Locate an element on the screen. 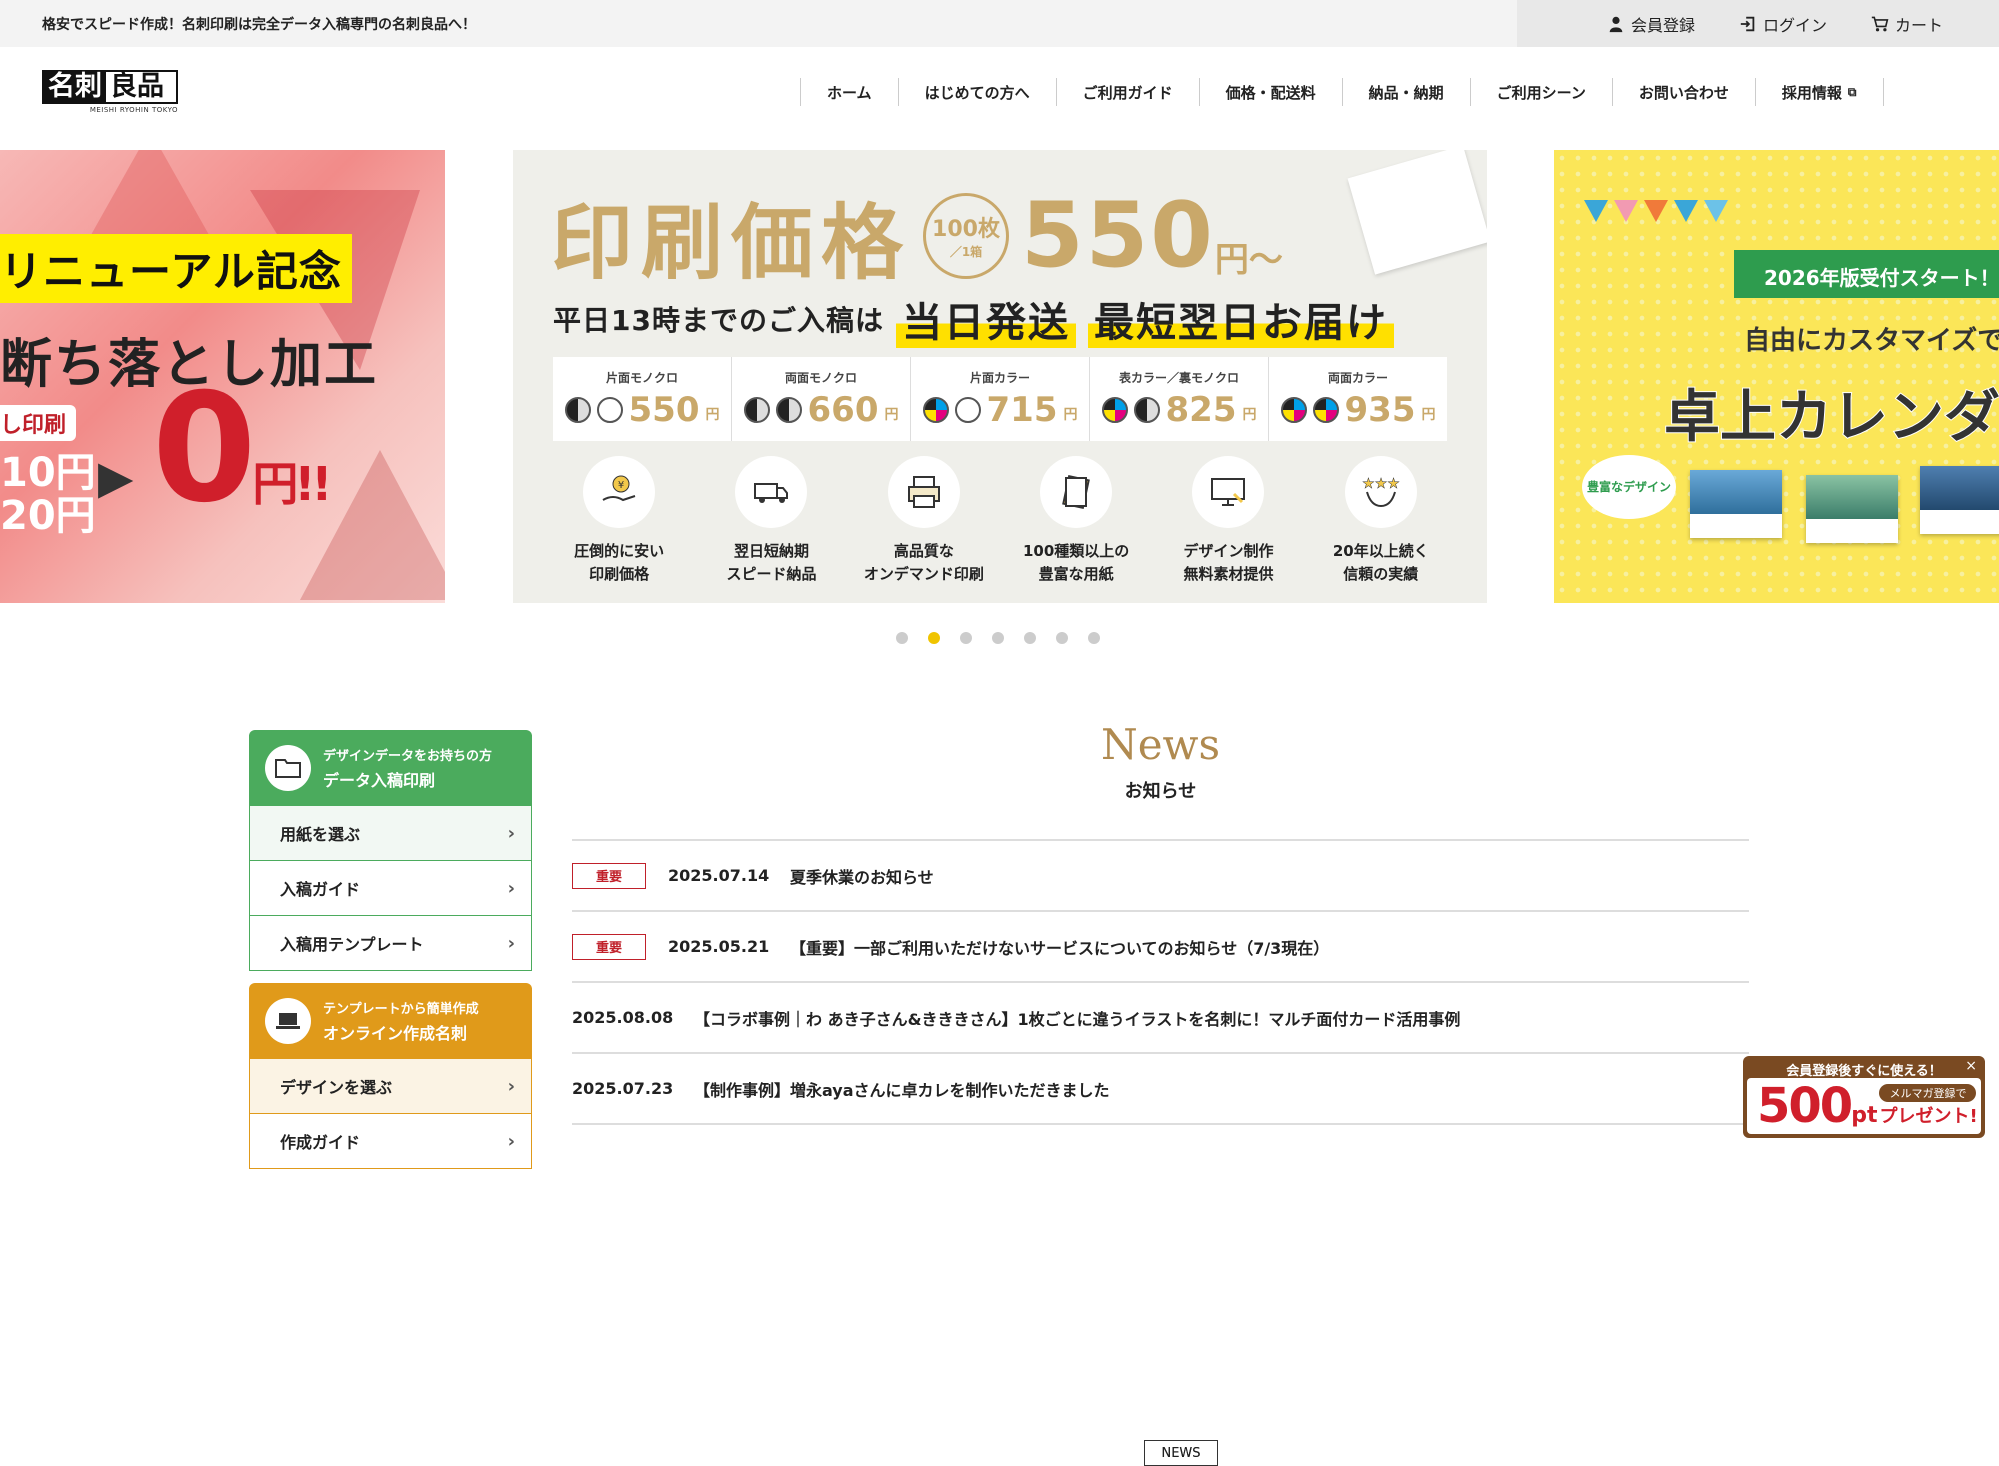 This screenshot has height=1466, width=1999. price-label: 片面カラー is located at coordinates (999, 377).